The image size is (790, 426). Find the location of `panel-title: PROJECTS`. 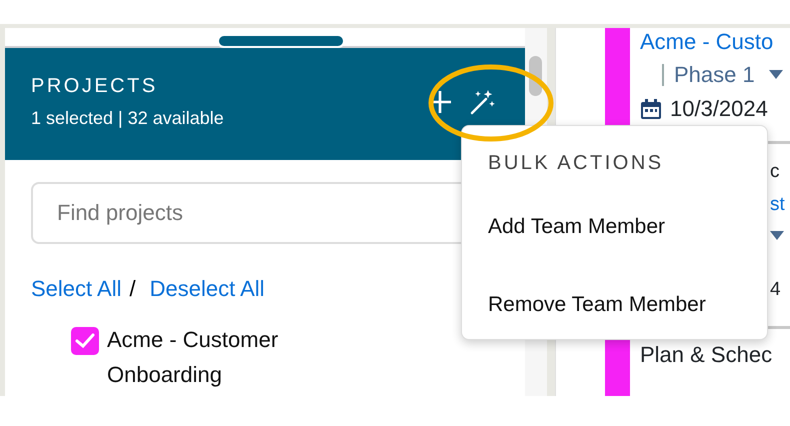

panel-title: PROJECTS is located at coordinates (95, 86).